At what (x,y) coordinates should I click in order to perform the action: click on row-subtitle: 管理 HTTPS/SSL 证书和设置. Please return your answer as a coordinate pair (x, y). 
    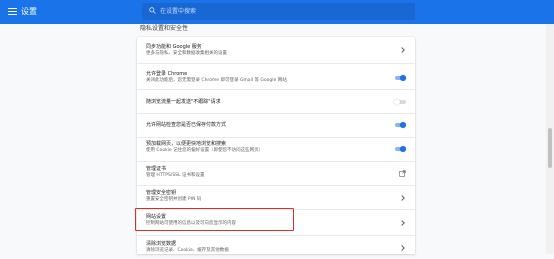
    Looking at the image, I should click on (175, 175).